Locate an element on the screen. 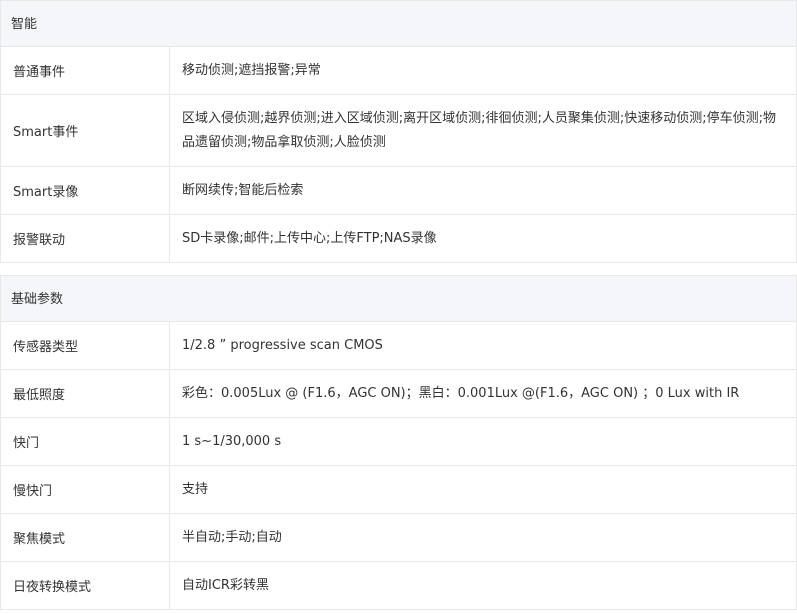 The image size is (797, 614). row-value: 移动侦测;遮挡报警;异常 is located at coordinates (251, 70).